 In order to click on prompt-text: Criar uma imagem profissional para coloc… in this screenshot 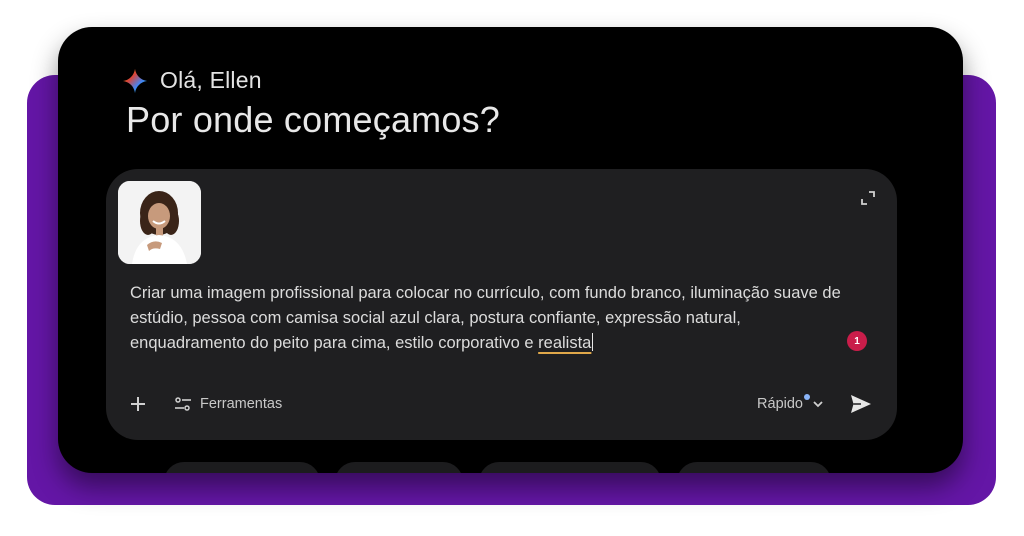, I will do `click(485, 318)`.